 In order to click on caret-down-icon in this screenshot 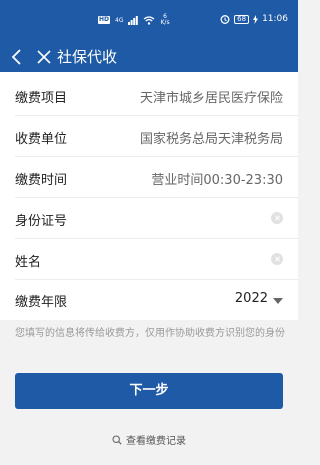, I will do `click(278, 301)`.